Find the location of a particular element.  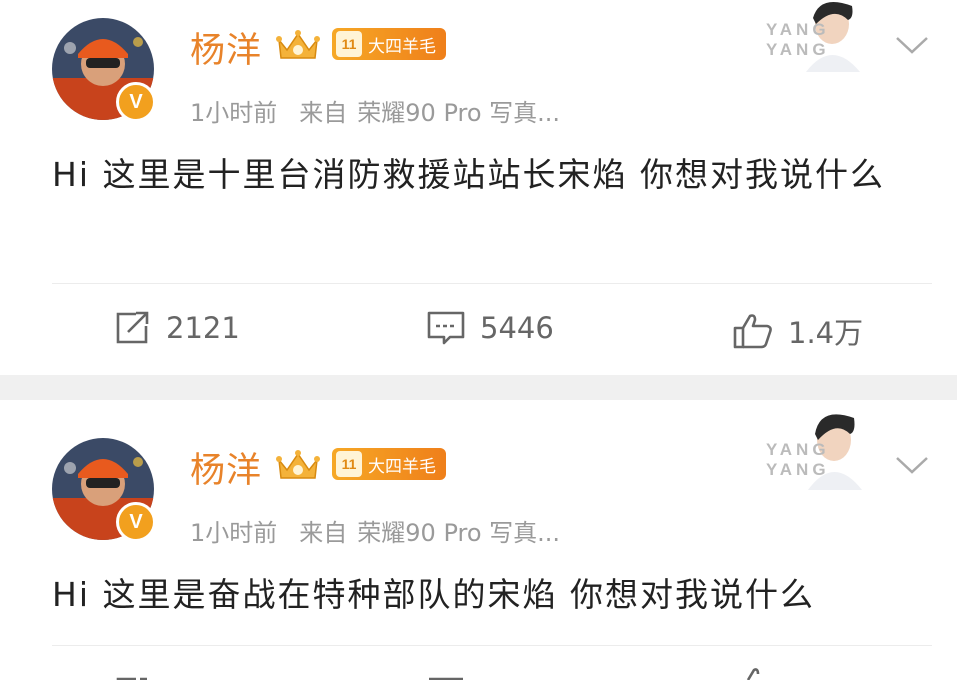

comment-icon is located at coordinates (446, 328).